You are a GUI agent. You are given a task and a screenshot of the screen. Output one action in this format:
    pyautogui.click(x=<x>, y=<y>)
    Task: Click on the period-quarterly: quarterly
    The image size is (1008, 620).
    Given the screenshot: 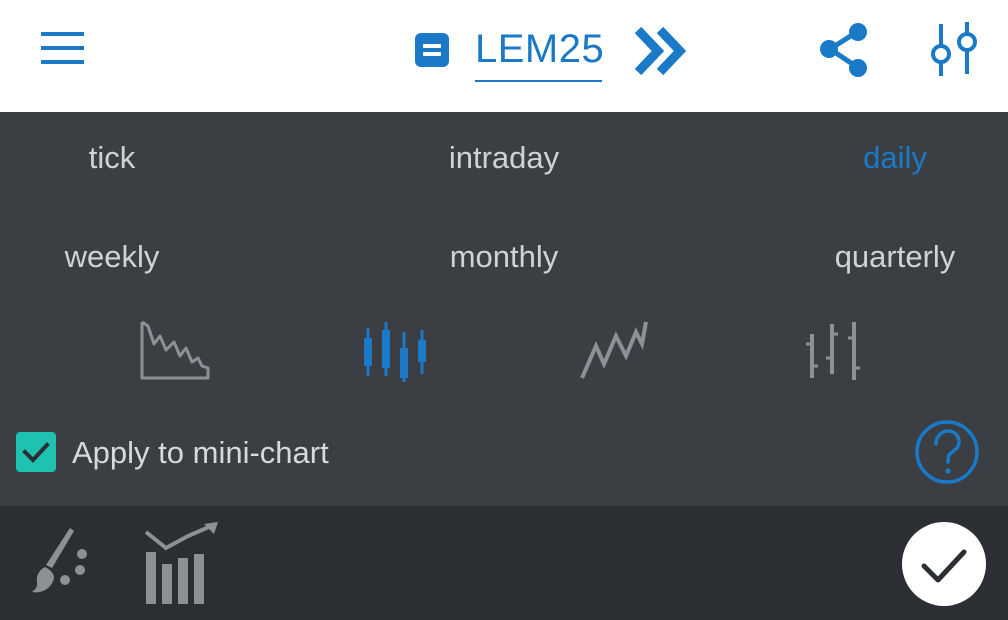 What is the action you would take?
    pyautogui.click(x=895, y=257)
    